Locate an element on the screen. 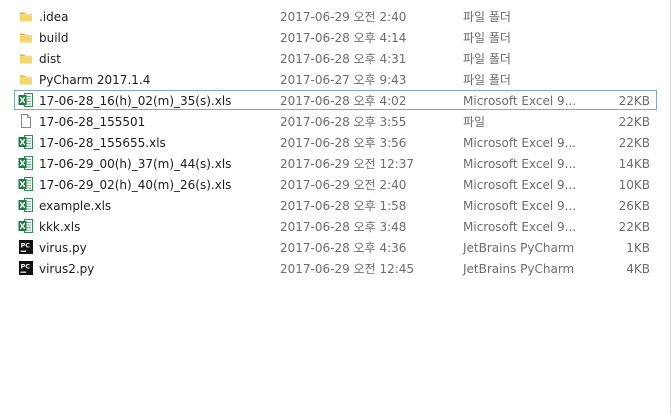  file-size: 26KB is located at coordinates (634, 206).